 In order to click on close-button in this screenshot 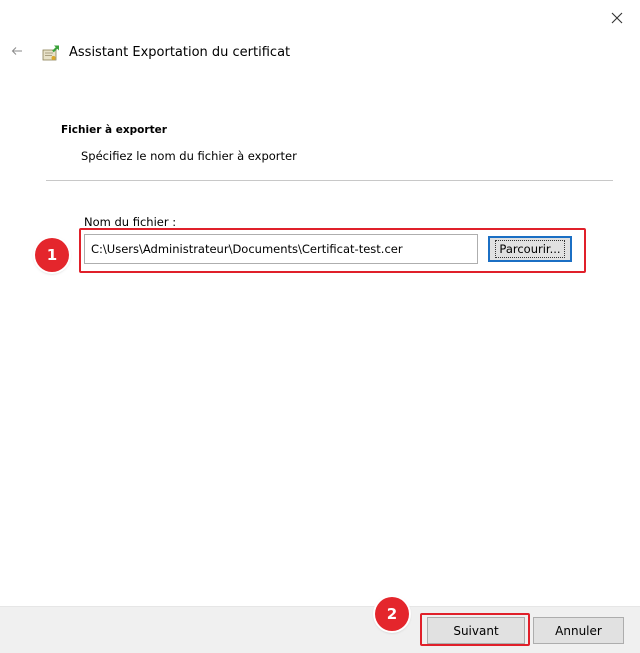, I will do `click(617, 18)`.